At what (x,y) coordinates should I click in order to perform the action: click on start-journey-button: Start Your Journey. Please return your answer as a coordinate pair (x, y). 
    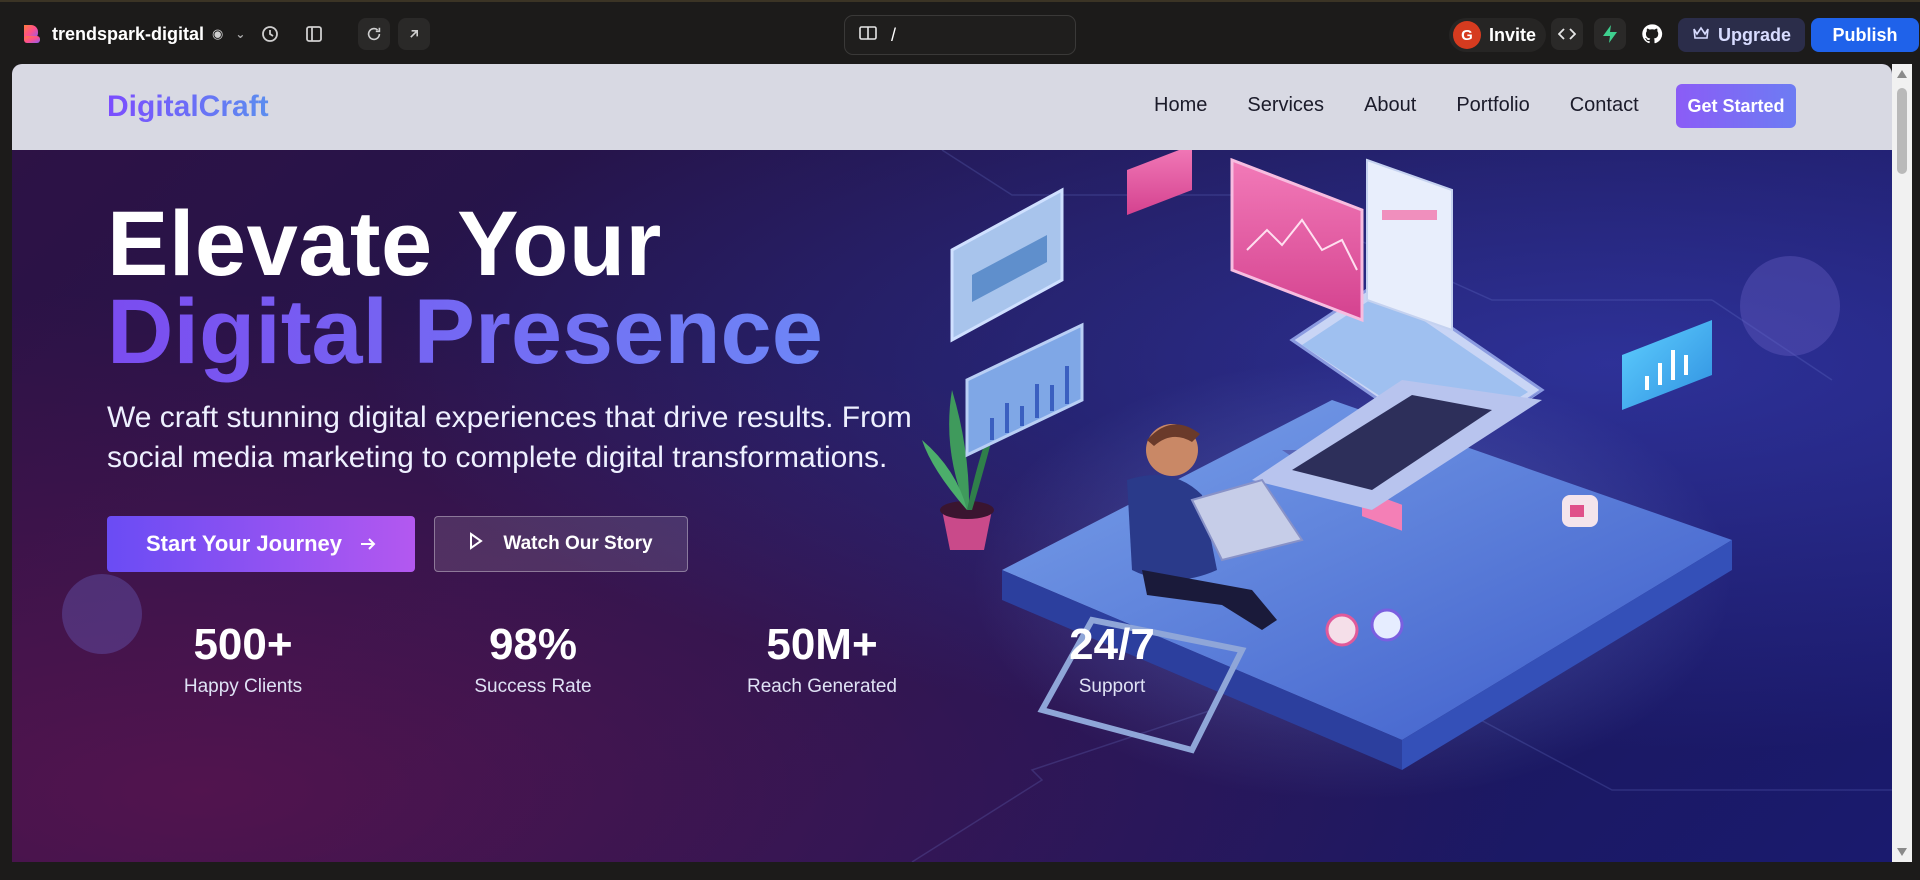
    Looking at the image, I should click on (261, 544).